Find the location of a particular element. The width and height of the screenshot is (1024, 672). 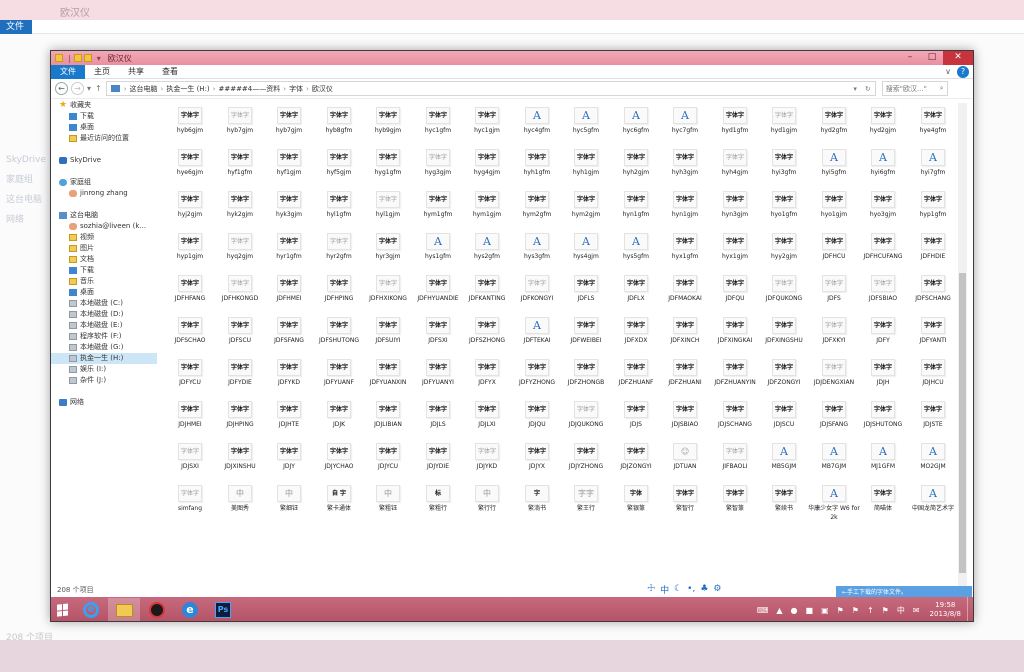

font-file-item: 字体字 JDJSBIAO is located at coordinates (685, 423).